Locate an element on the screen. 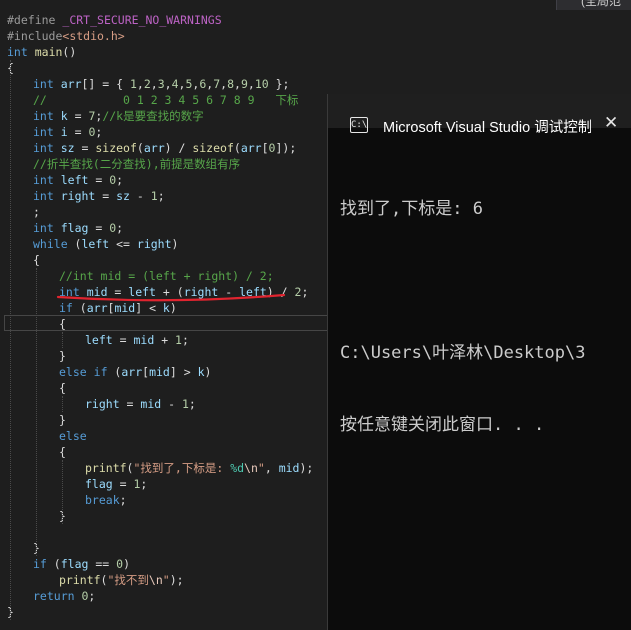  code-line: while (left <= right) is located at coordinates (105, 244).